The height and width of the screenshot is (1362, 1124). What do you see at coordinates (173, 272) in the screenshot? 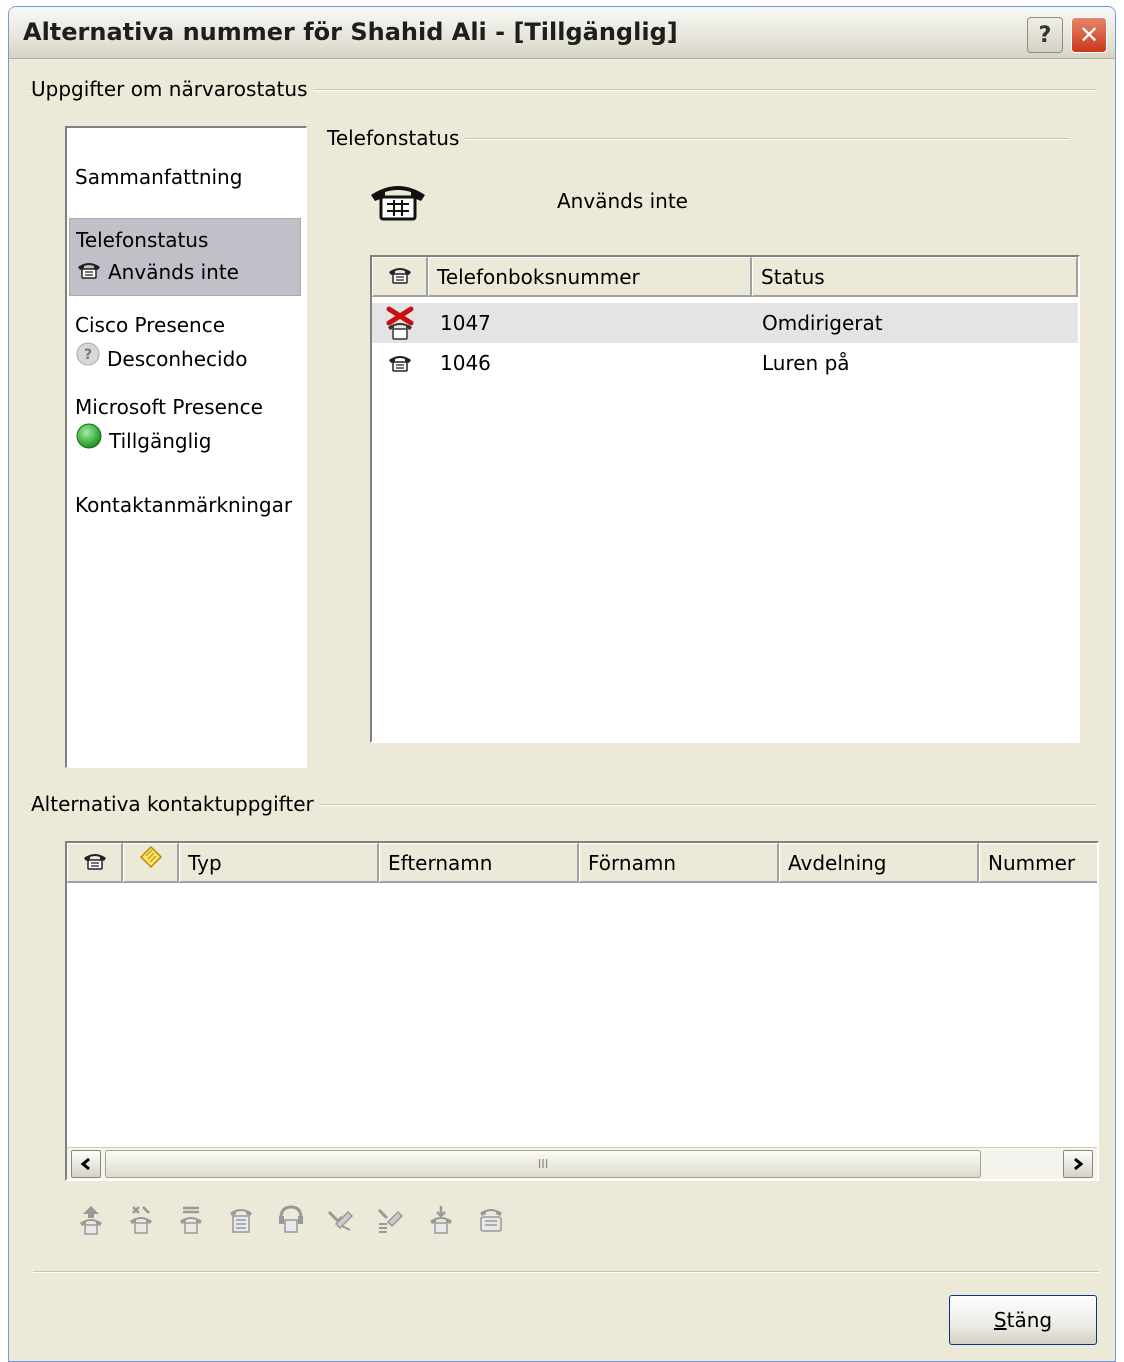
I see `nav-phone-status-value: Används inte` at bounding box center [173, 272].